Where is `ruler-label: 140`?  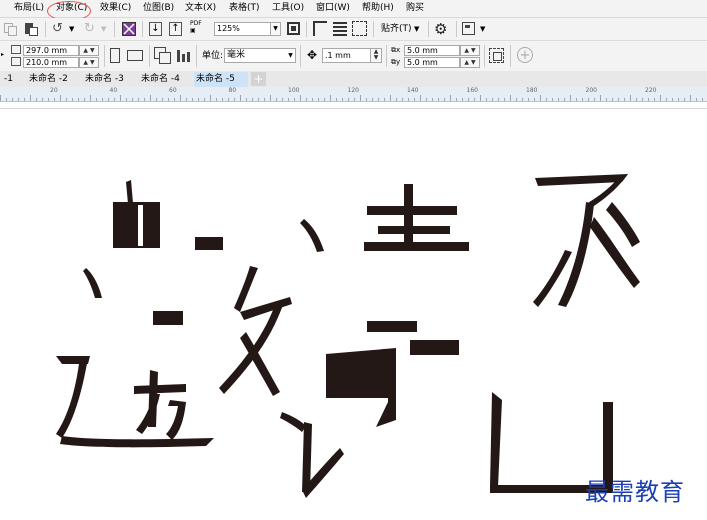
ruler-label: 140 is located at coordinates (413, 90).